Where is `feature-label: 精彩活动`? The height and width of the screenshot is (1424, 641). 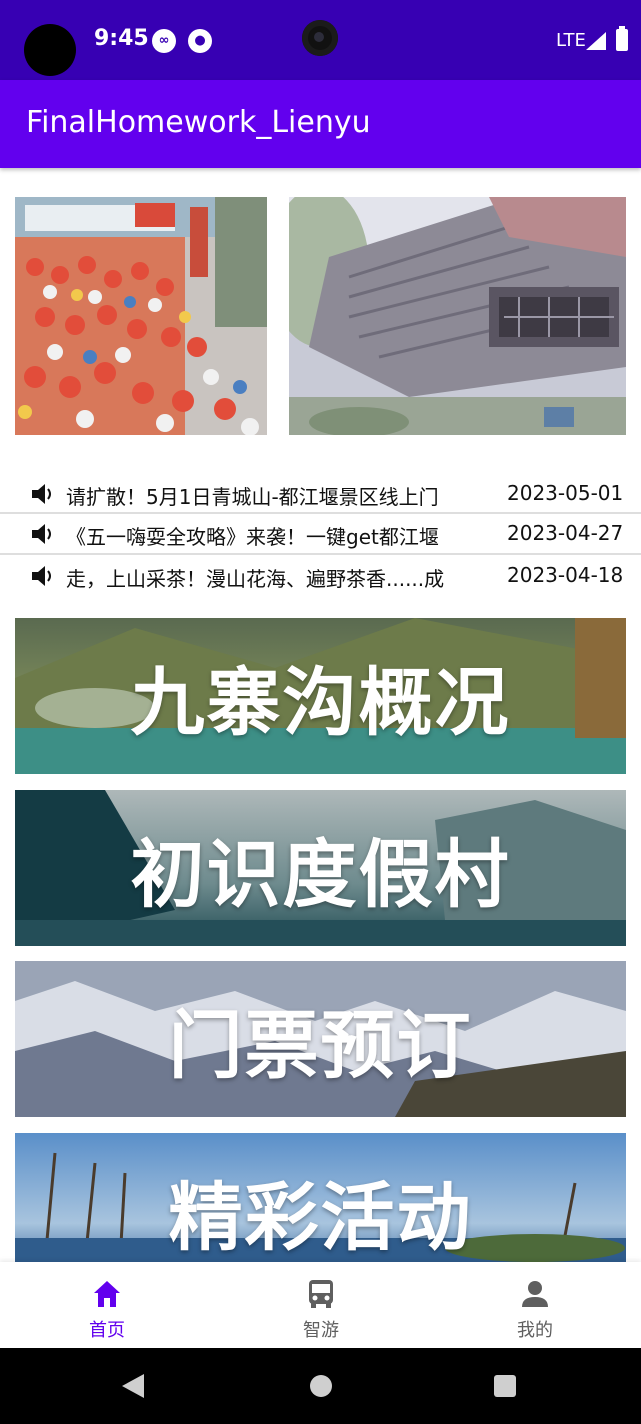 feature-label: 精彩活动 is located at coordinates (320, 1217).